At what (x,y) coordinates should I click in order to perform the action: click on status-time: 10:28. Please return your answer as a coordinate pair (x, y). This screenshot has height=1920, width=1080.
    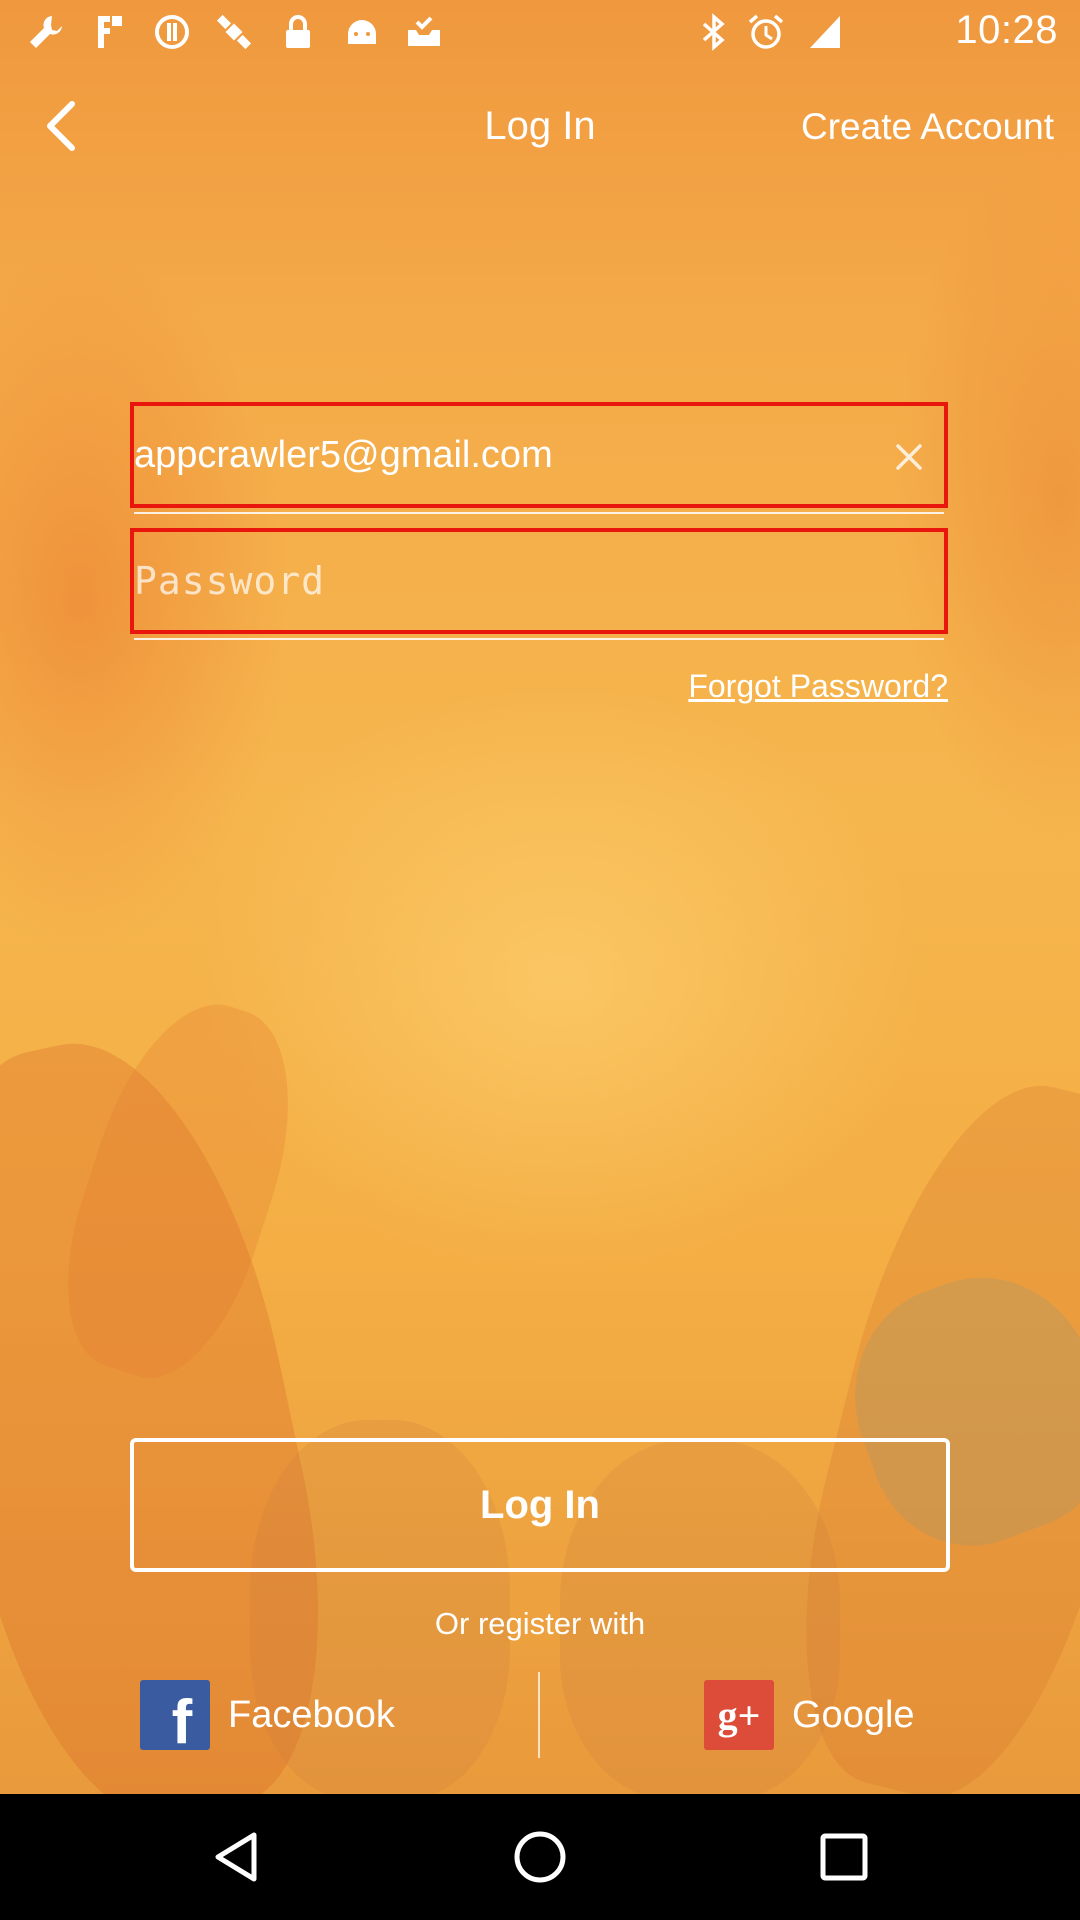
    Looking at the image, I should click on (1006, 30).